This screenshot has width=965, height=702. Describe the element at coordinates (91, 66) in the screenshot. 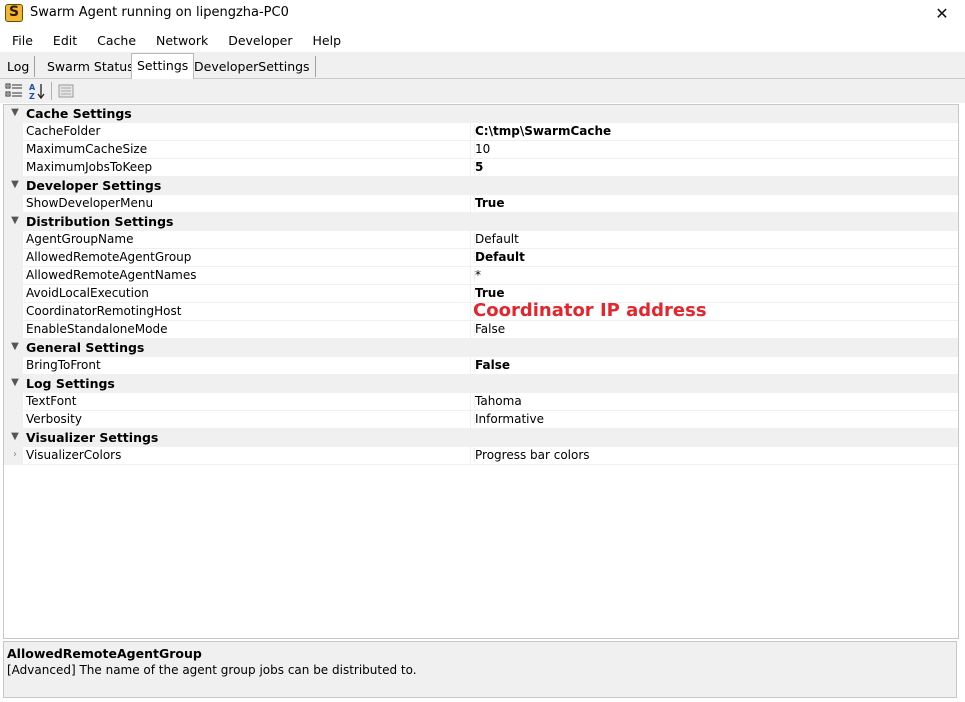

I see `tab-swarm-status: Swarm Status` at that location.